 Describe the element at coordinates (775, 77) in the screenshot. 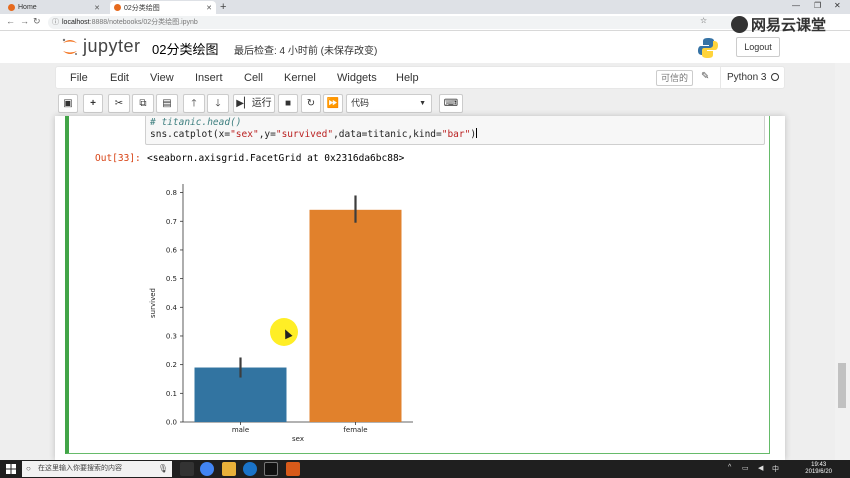

I see `kernel-status-icon` at that location.